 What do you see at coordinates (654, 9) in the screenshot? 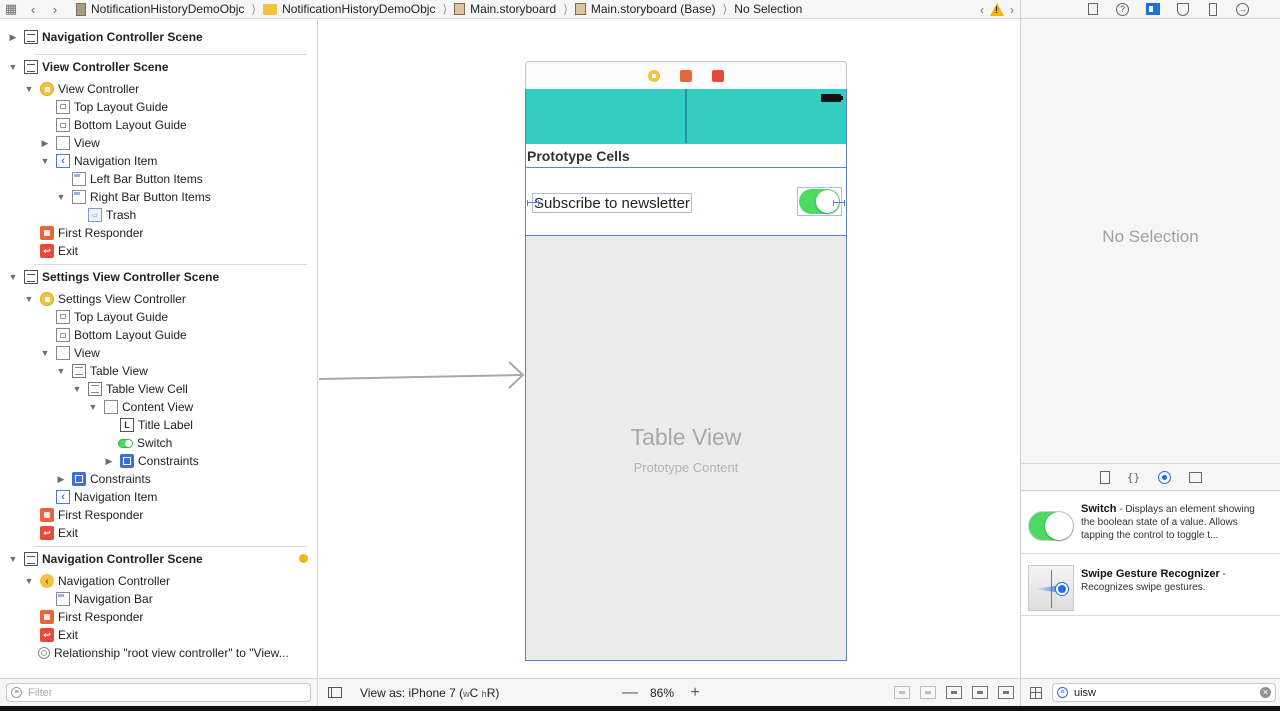
I see `breadcrumb-storyboard-base: Main.storyboard (Base) ⟩` at bounding box center [654, 9].